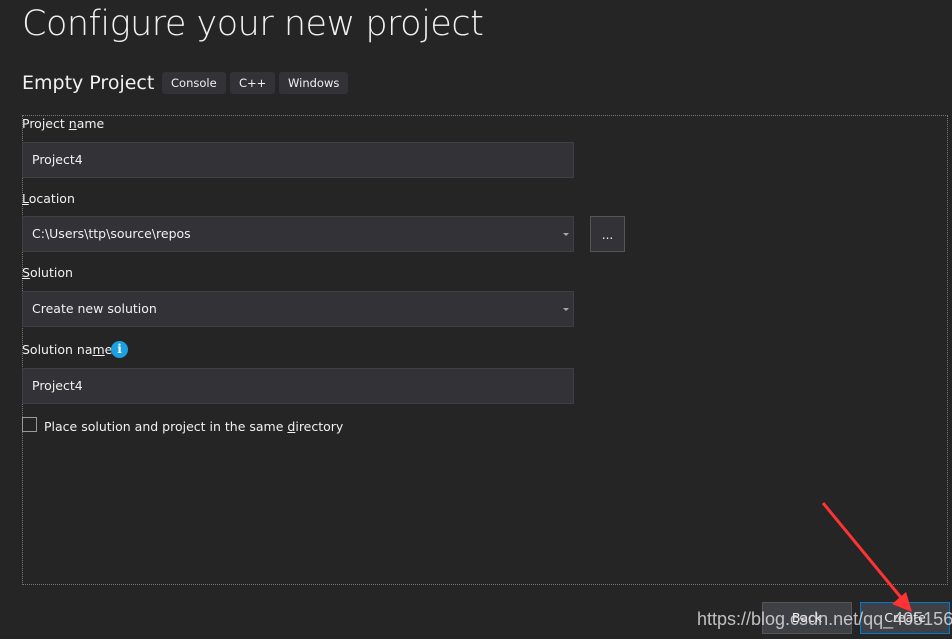 The width and height of the screenshot is (952, 639). Describe the element at coordinates (866, 557) in the screenshot. I see `annotation-arrow-icon` at that location.